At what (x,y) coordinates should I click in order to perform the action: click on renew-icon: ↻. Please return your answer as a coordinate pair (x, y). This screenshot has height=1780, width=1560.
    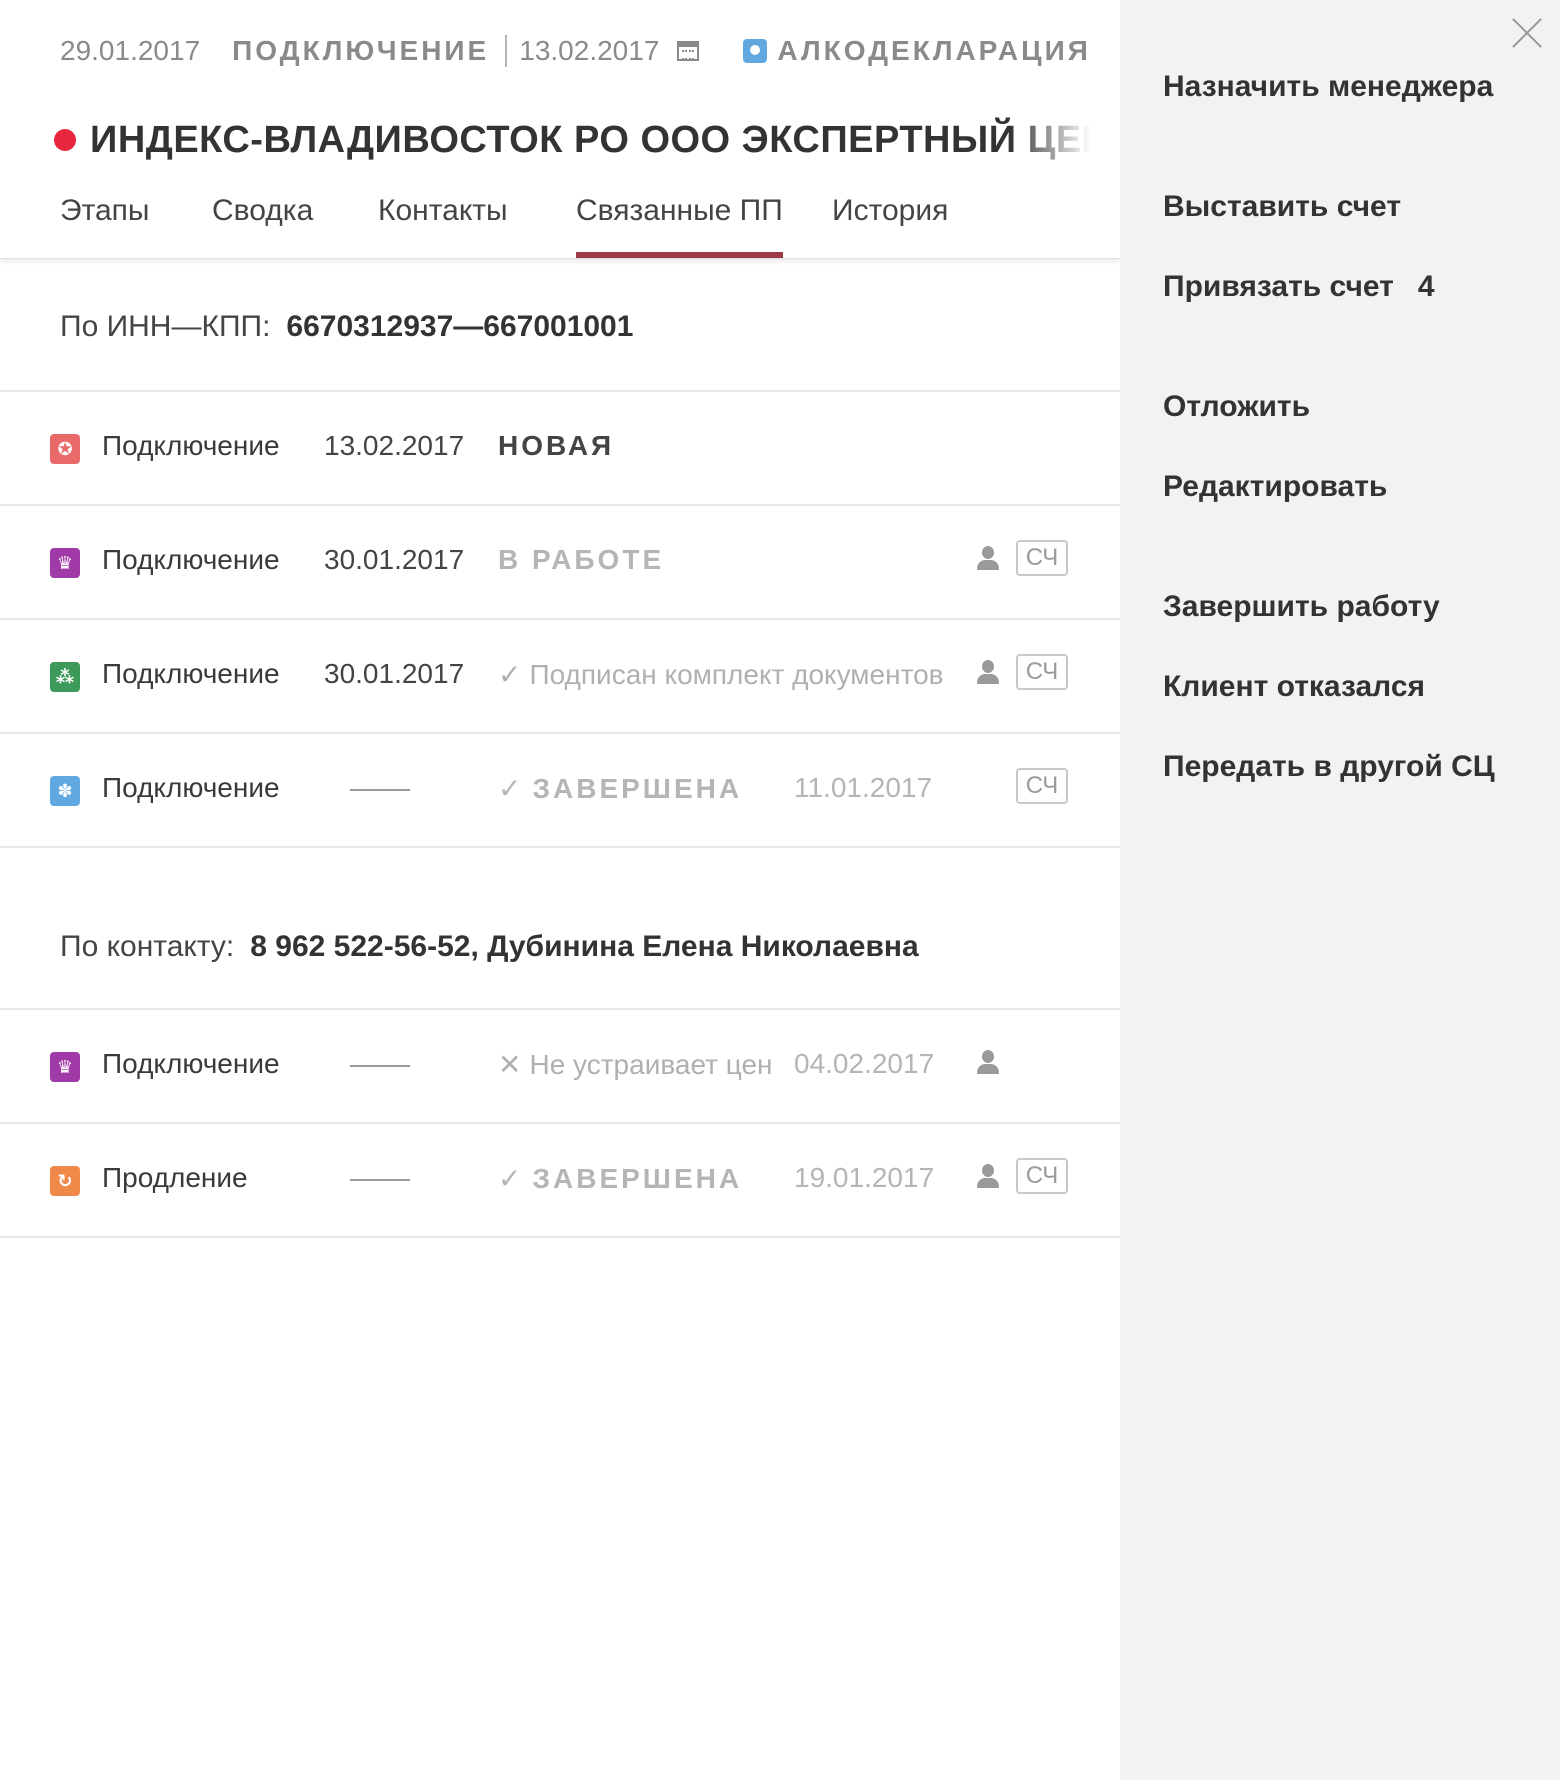
    Looking at the image, I should click on (65, 1181).